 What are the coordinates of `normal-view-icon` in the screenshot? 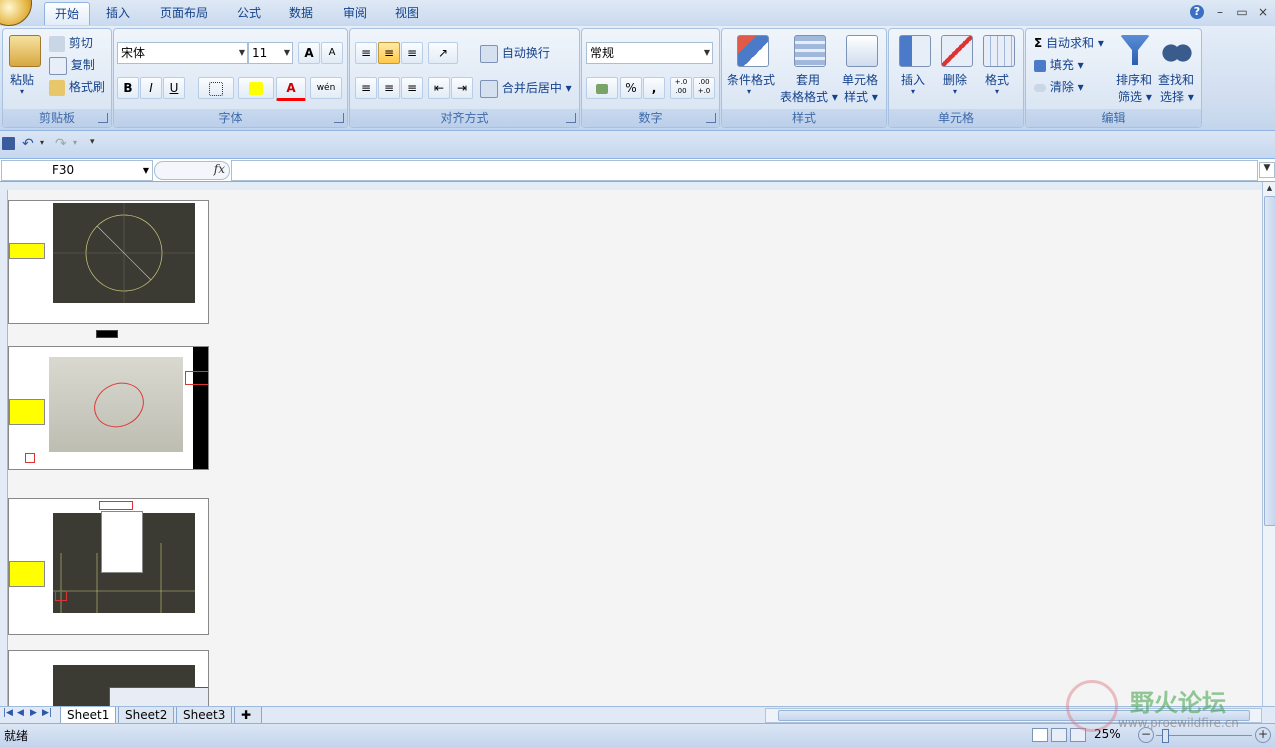 It's located at (1040, 735).